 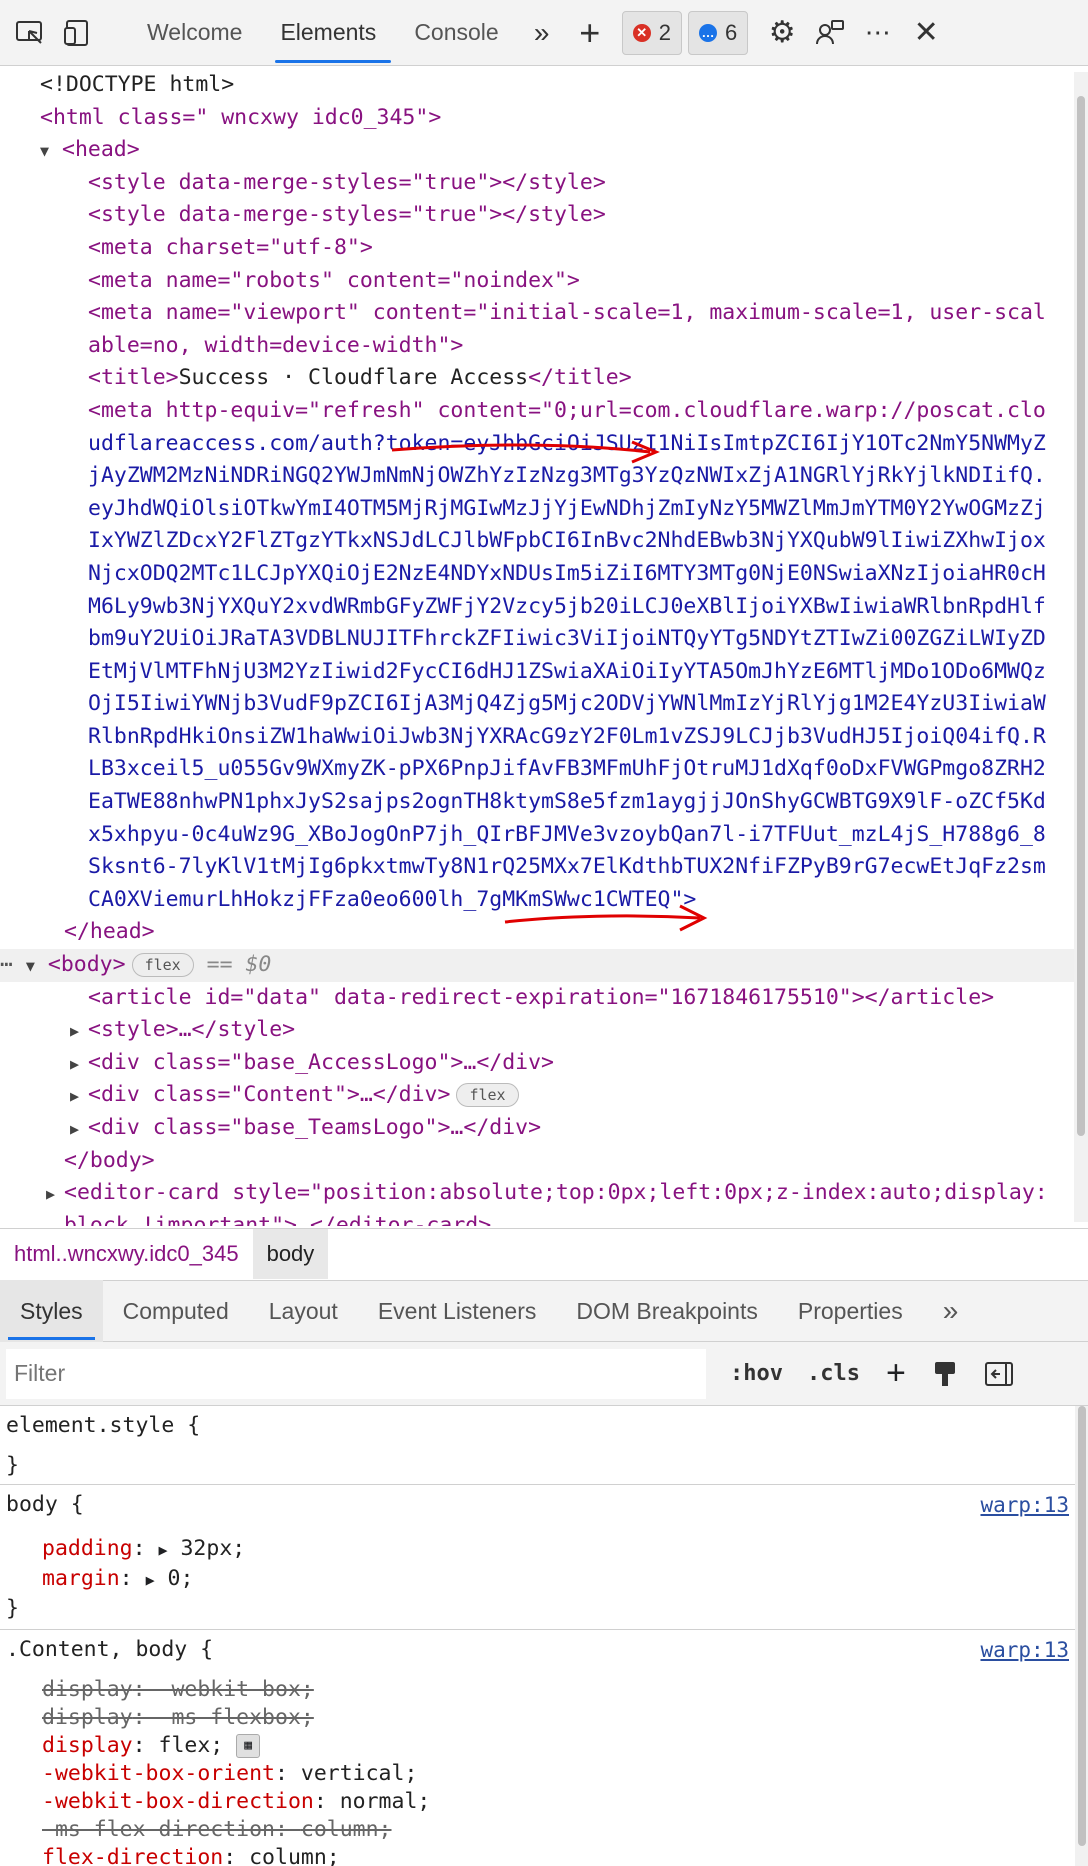 I want to click on filter-input, so click(x=356, y=1373).